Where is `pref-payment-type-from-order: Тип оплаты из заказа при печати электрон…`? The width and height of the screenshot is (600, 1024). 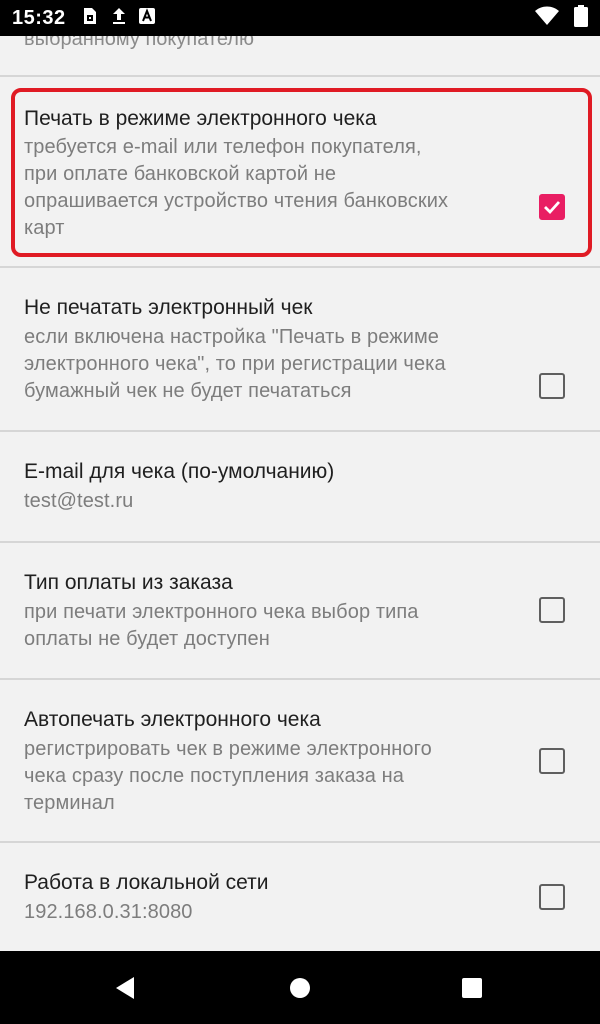 pref-payment-type-from-order: Тип оплаты из заказа при печати электрон… is located at coordinates (300, 611).